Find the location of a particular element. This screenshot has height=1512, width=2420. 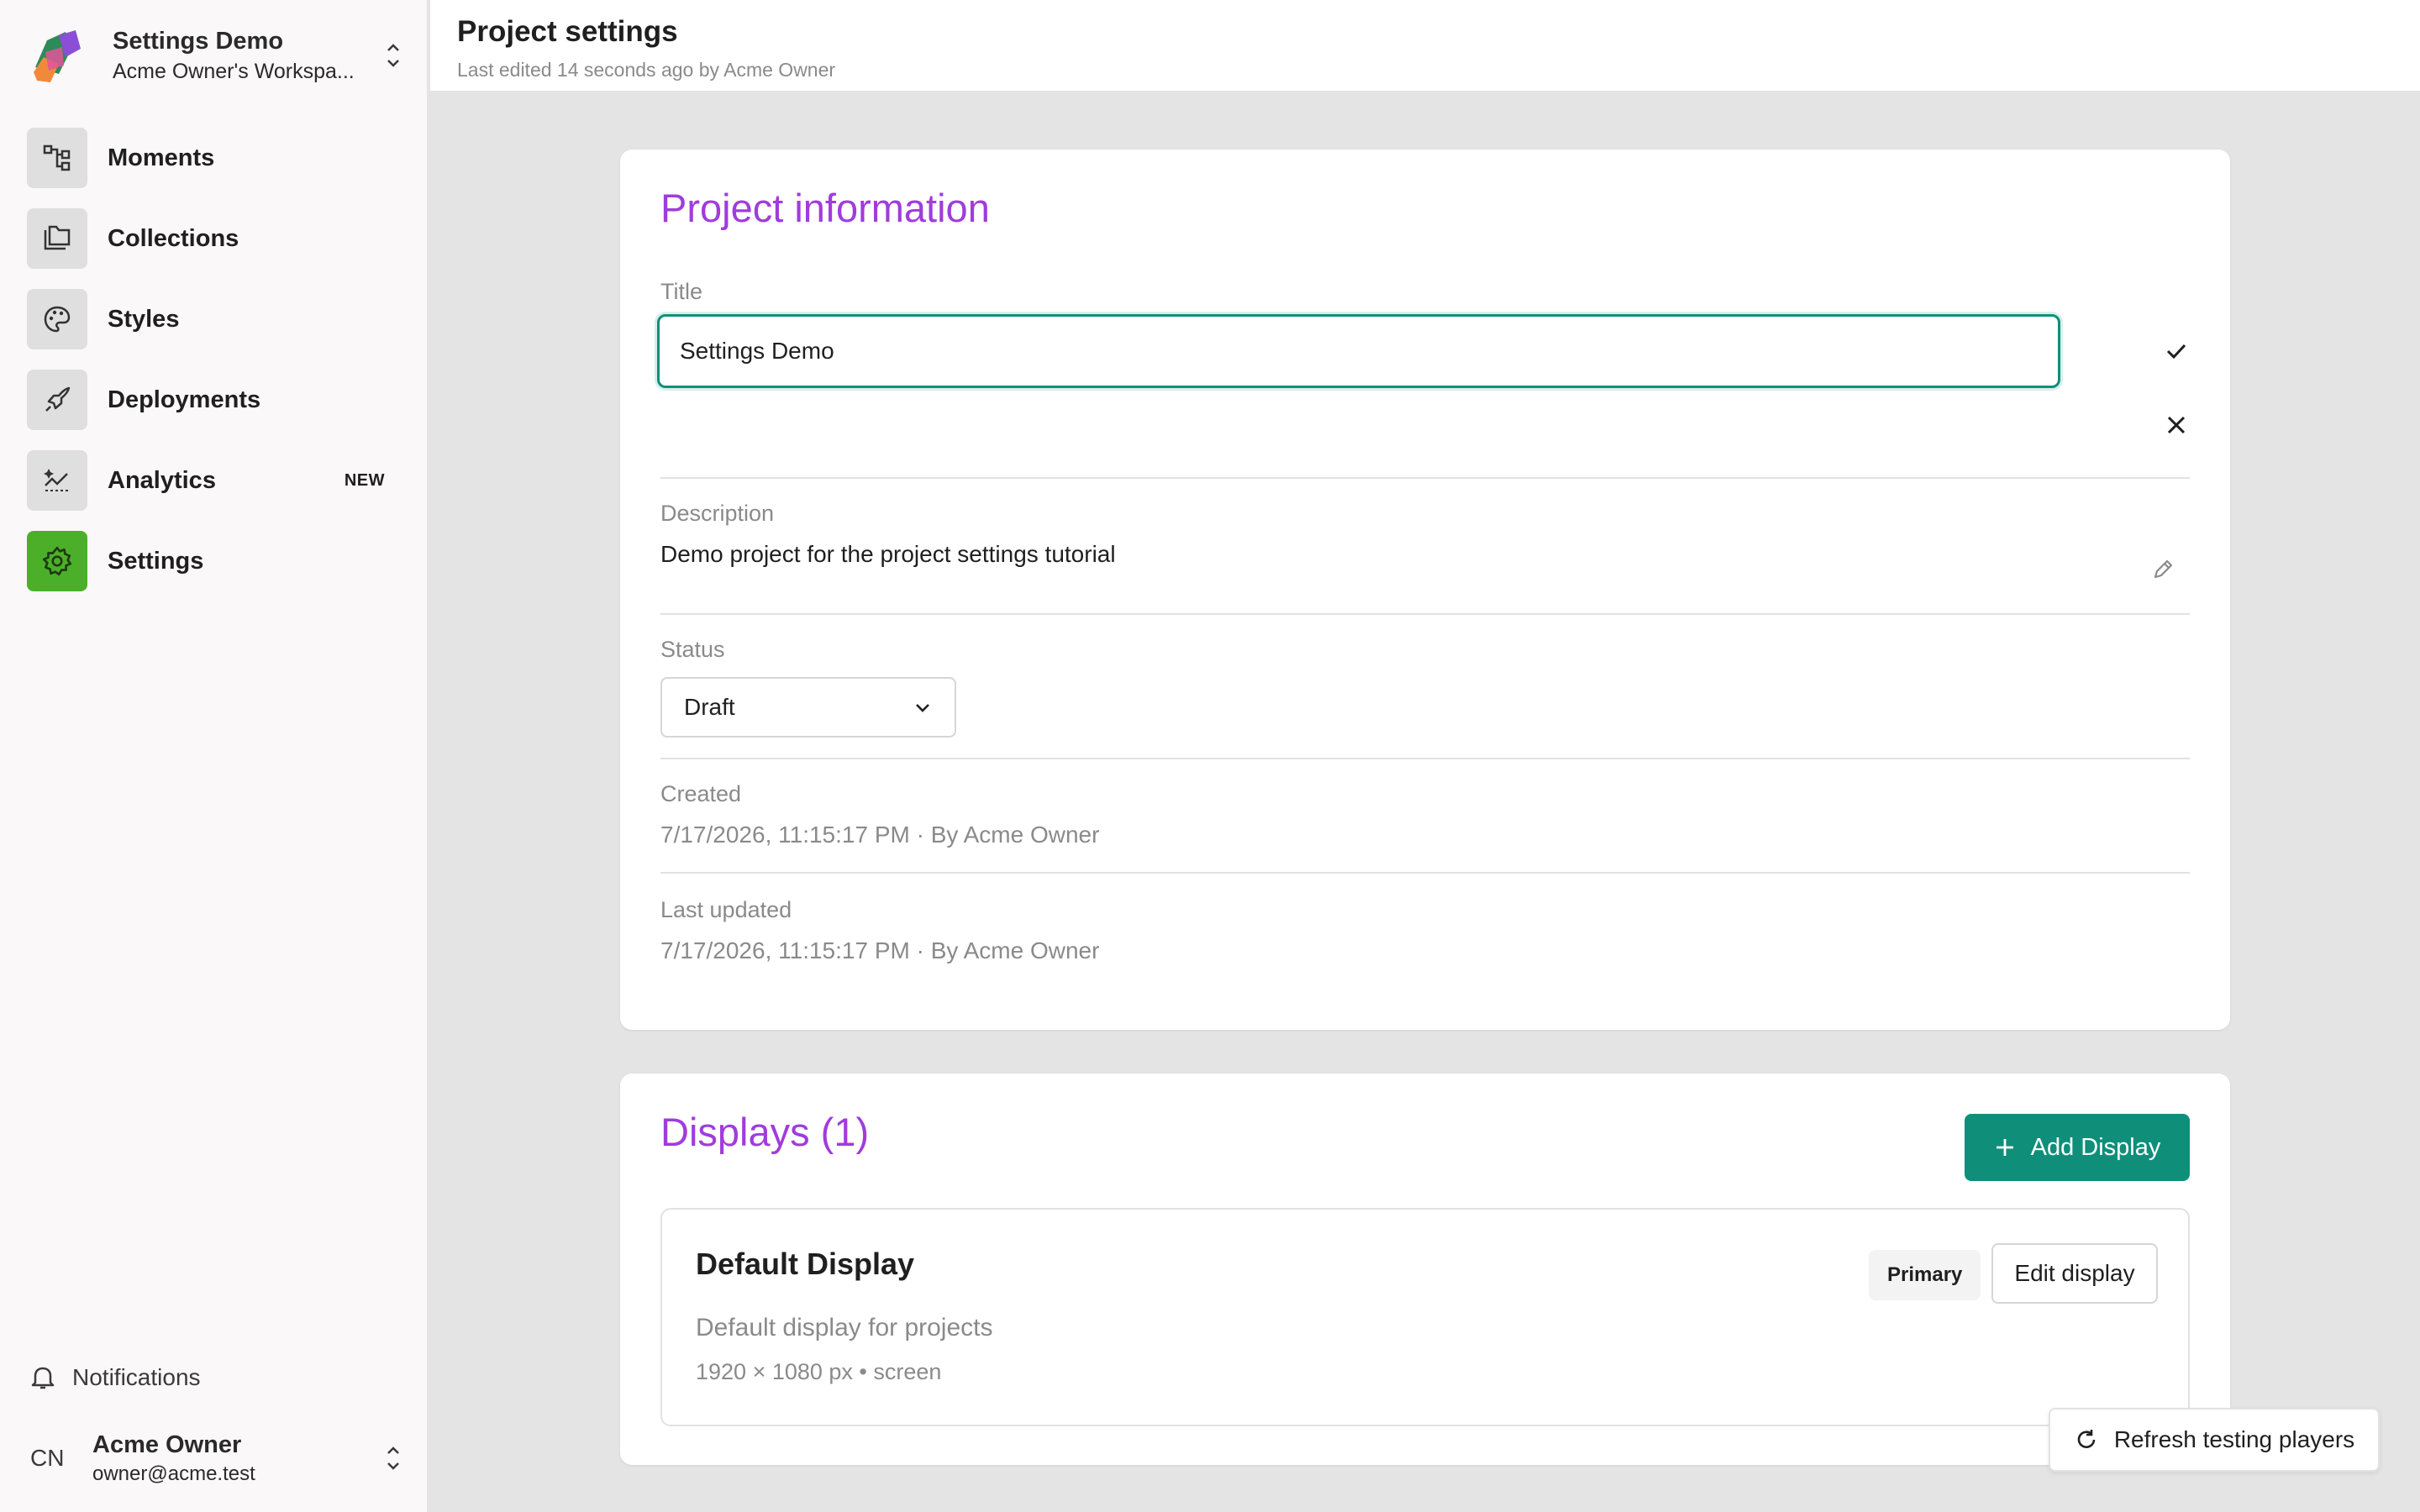

sidebar-item-collections: Collections is located at coordinates (216, 238).